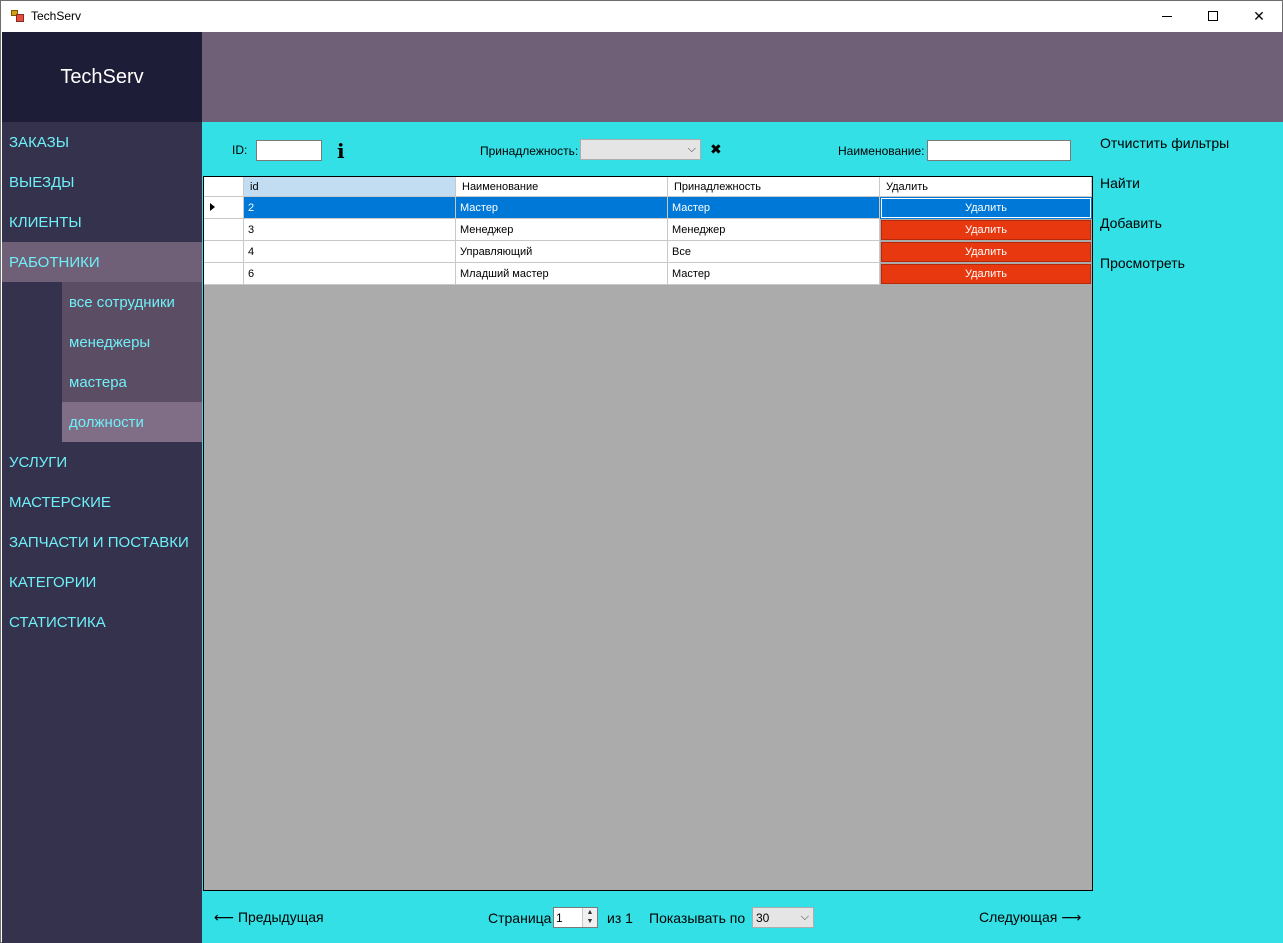 This screenshot has width=1283, height=943. Describe the element at coordinates (697, 918) in the screenshot. I see `page-size-label: Показывать по` at that location.